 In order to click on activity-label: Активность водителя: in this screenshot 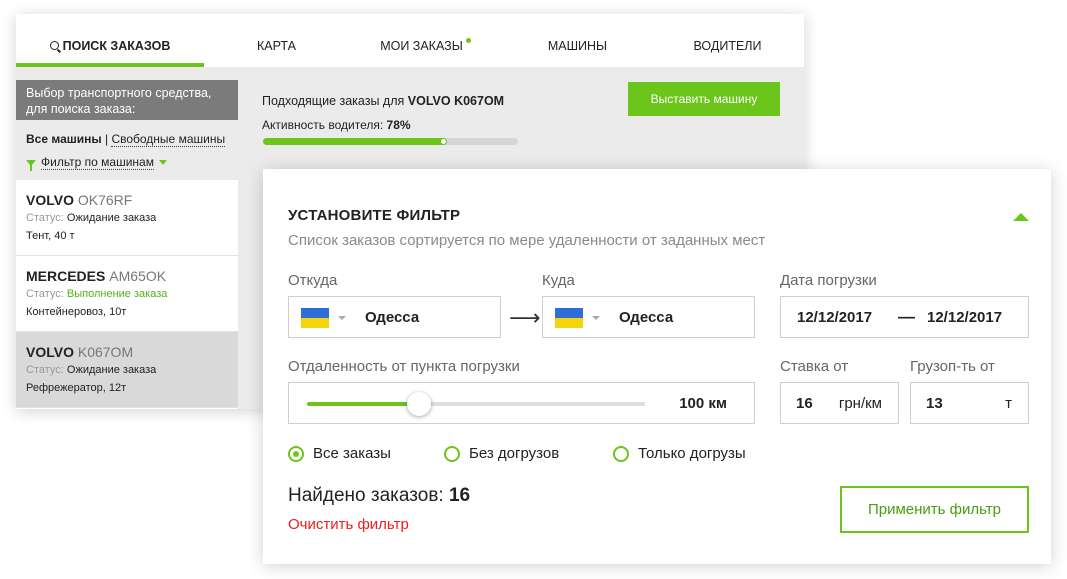, I will do `click(323, 125)`.